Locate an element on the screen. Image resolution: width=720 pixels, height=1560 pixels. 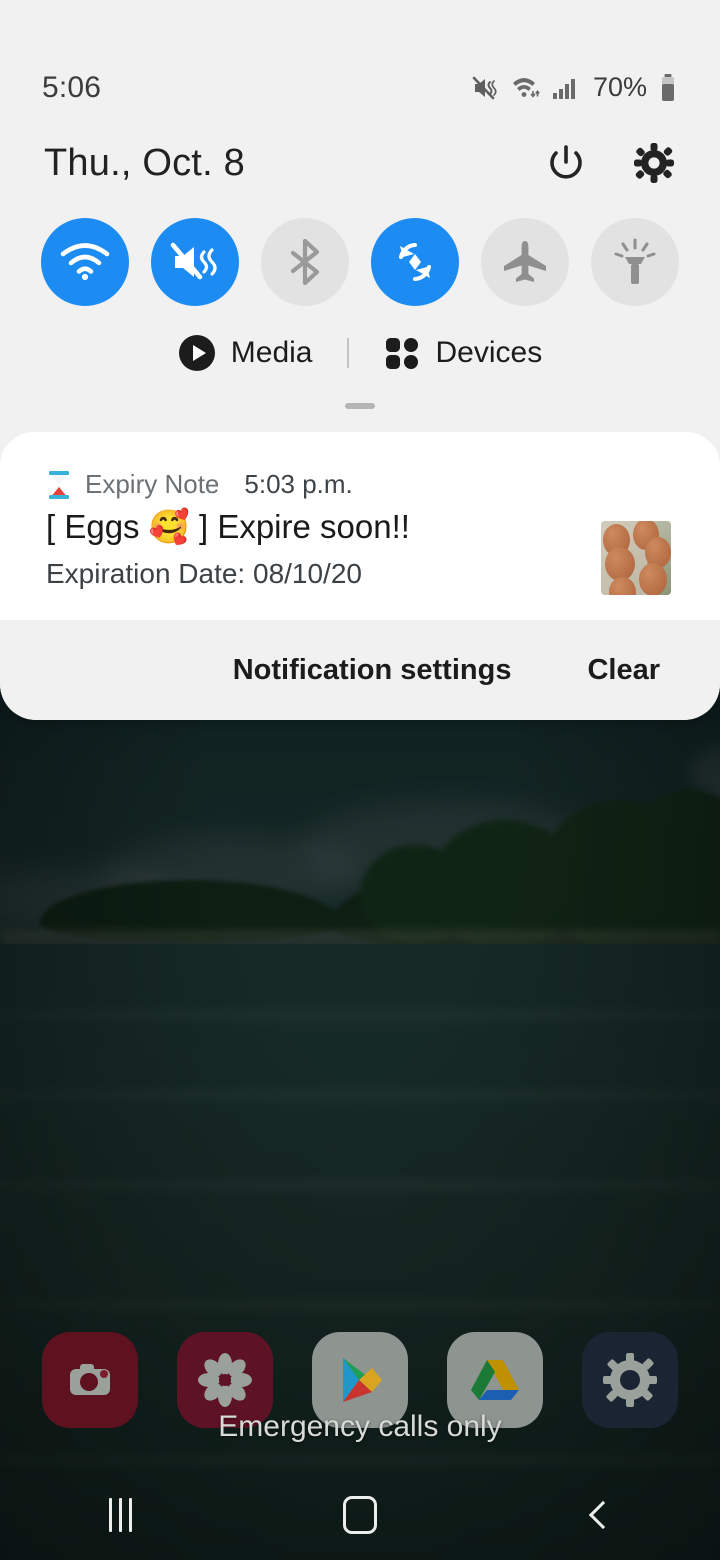
toggle-sound-mode is located at coordinates (195, 262).